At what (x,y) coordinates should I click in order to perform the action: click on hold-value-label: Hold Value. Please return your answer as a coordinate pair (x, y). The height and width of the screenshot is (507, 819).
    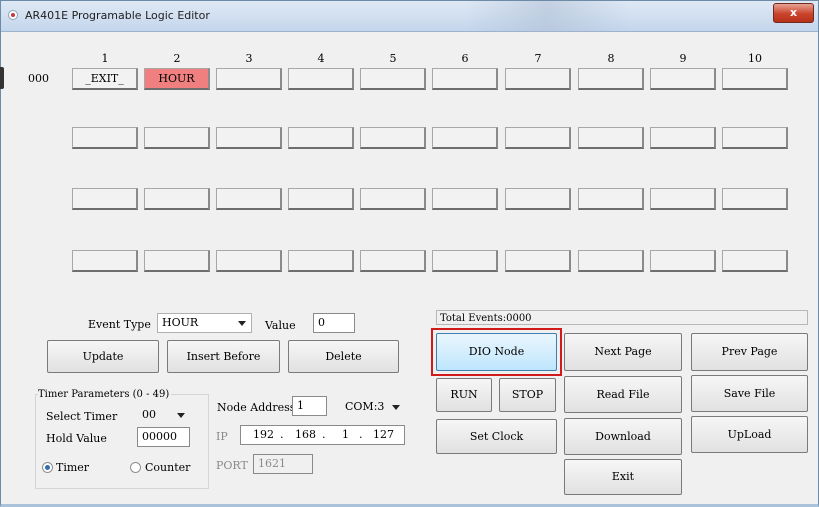
    Looking at the image, I should click on (76, 438).